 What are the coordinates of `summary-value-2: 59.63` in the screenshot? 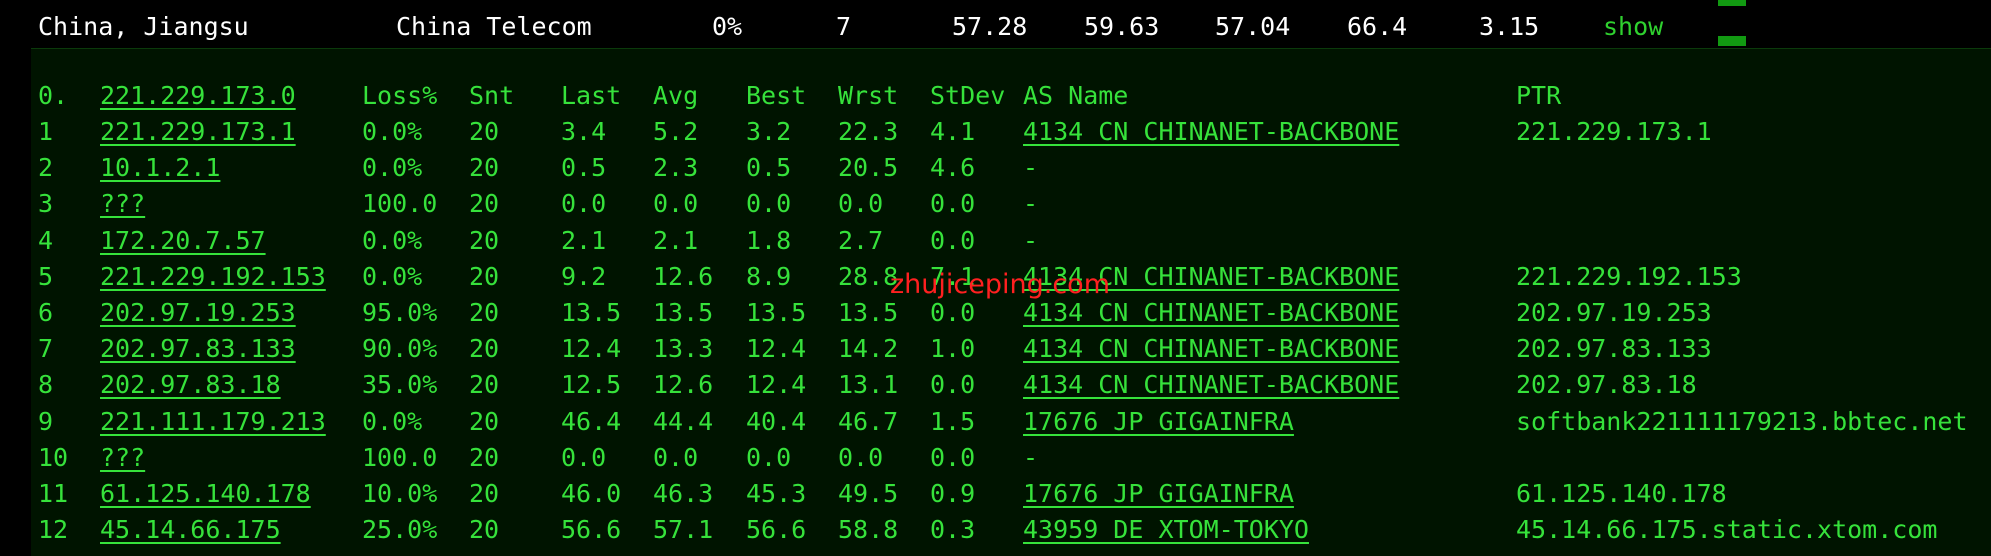 It's located at (1122, 26).